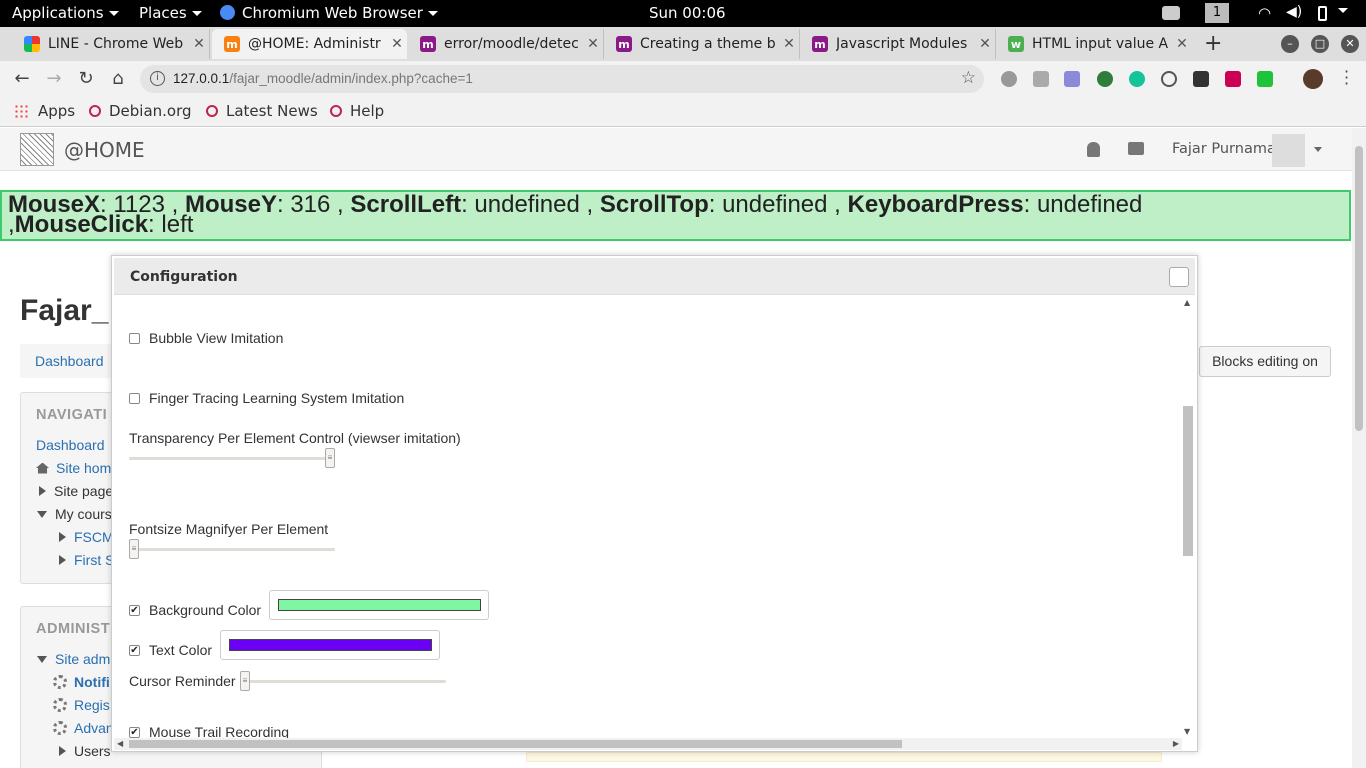 This screenshot has height=768, width=1366. I want to click on minimize-icon: –, so click(1290, 44).